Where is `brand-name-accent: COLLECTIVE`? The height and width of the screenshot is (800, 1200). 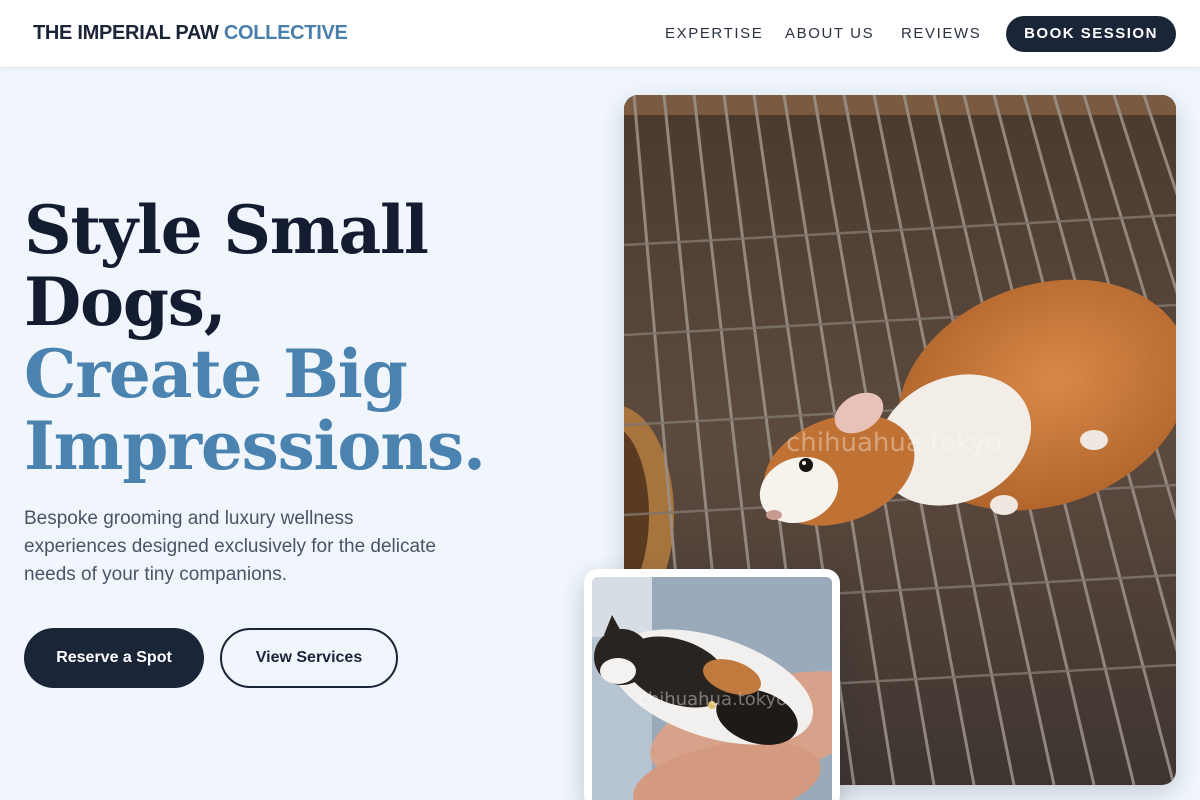 brand-name-accent: COLLECTIVE is located at coordinates (285, 33).